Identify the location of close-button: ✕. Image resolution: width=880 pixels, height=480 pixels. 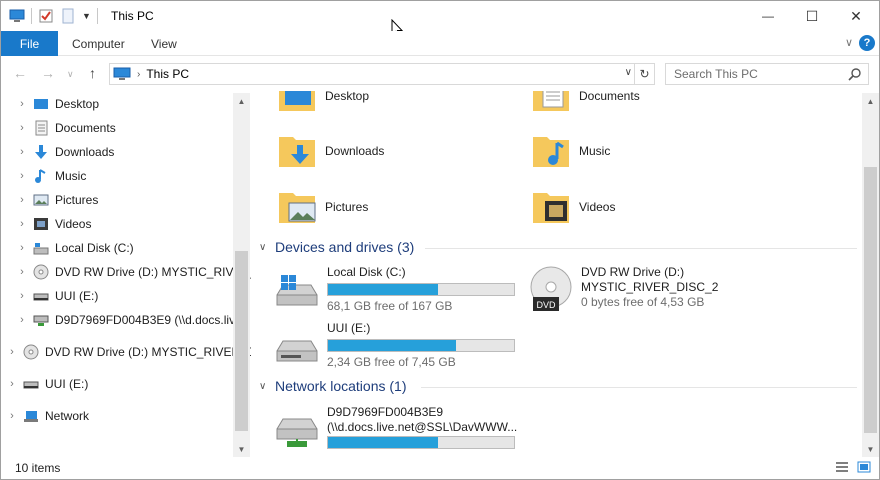
(856, 16).